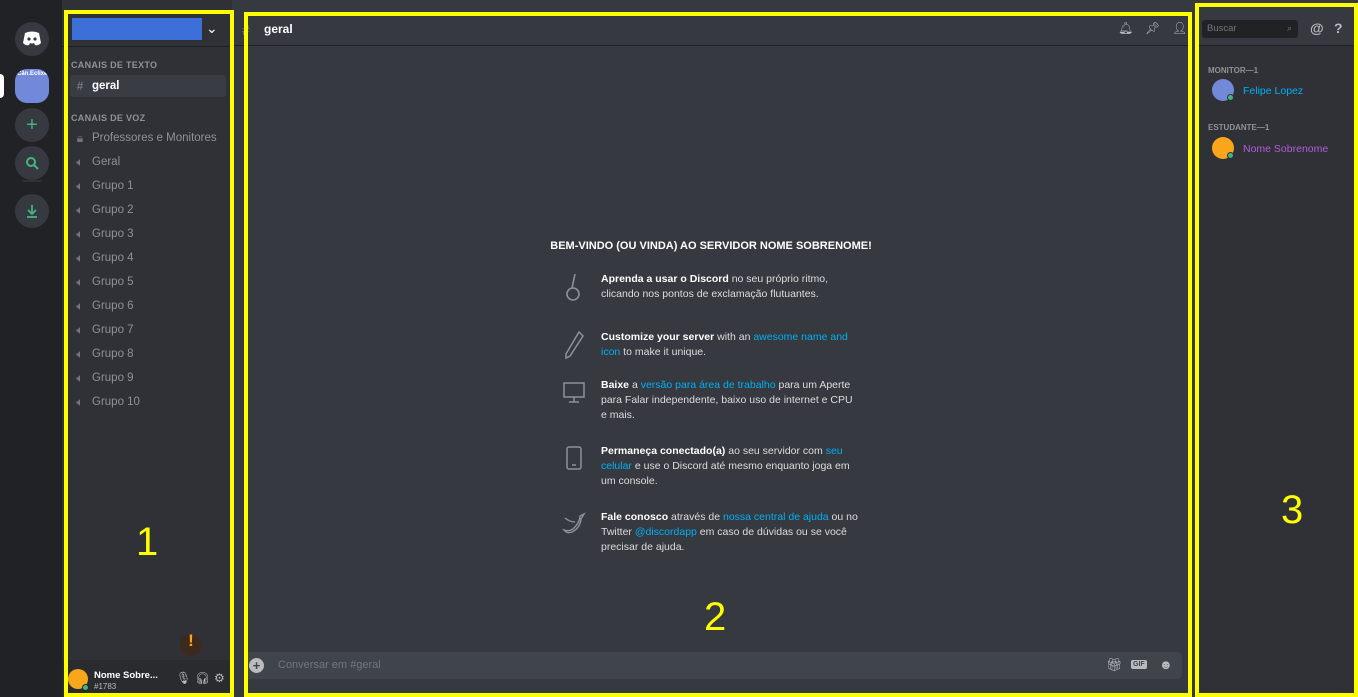 This screenshot has height=697, width=1358. I want to click on voice-channel-grupo-5: 🔈︎ Grupo 5, so click(148, 282).